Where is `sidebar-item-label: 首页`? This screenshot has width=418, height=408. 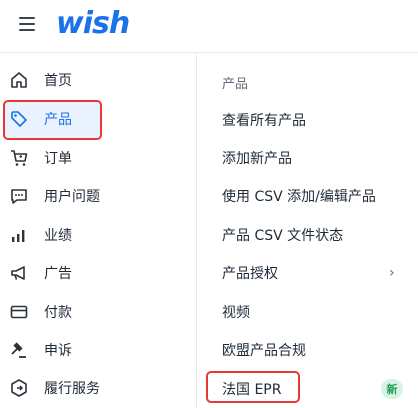 sidebar-item-label: 首页 is located at coordinates (58, 81).